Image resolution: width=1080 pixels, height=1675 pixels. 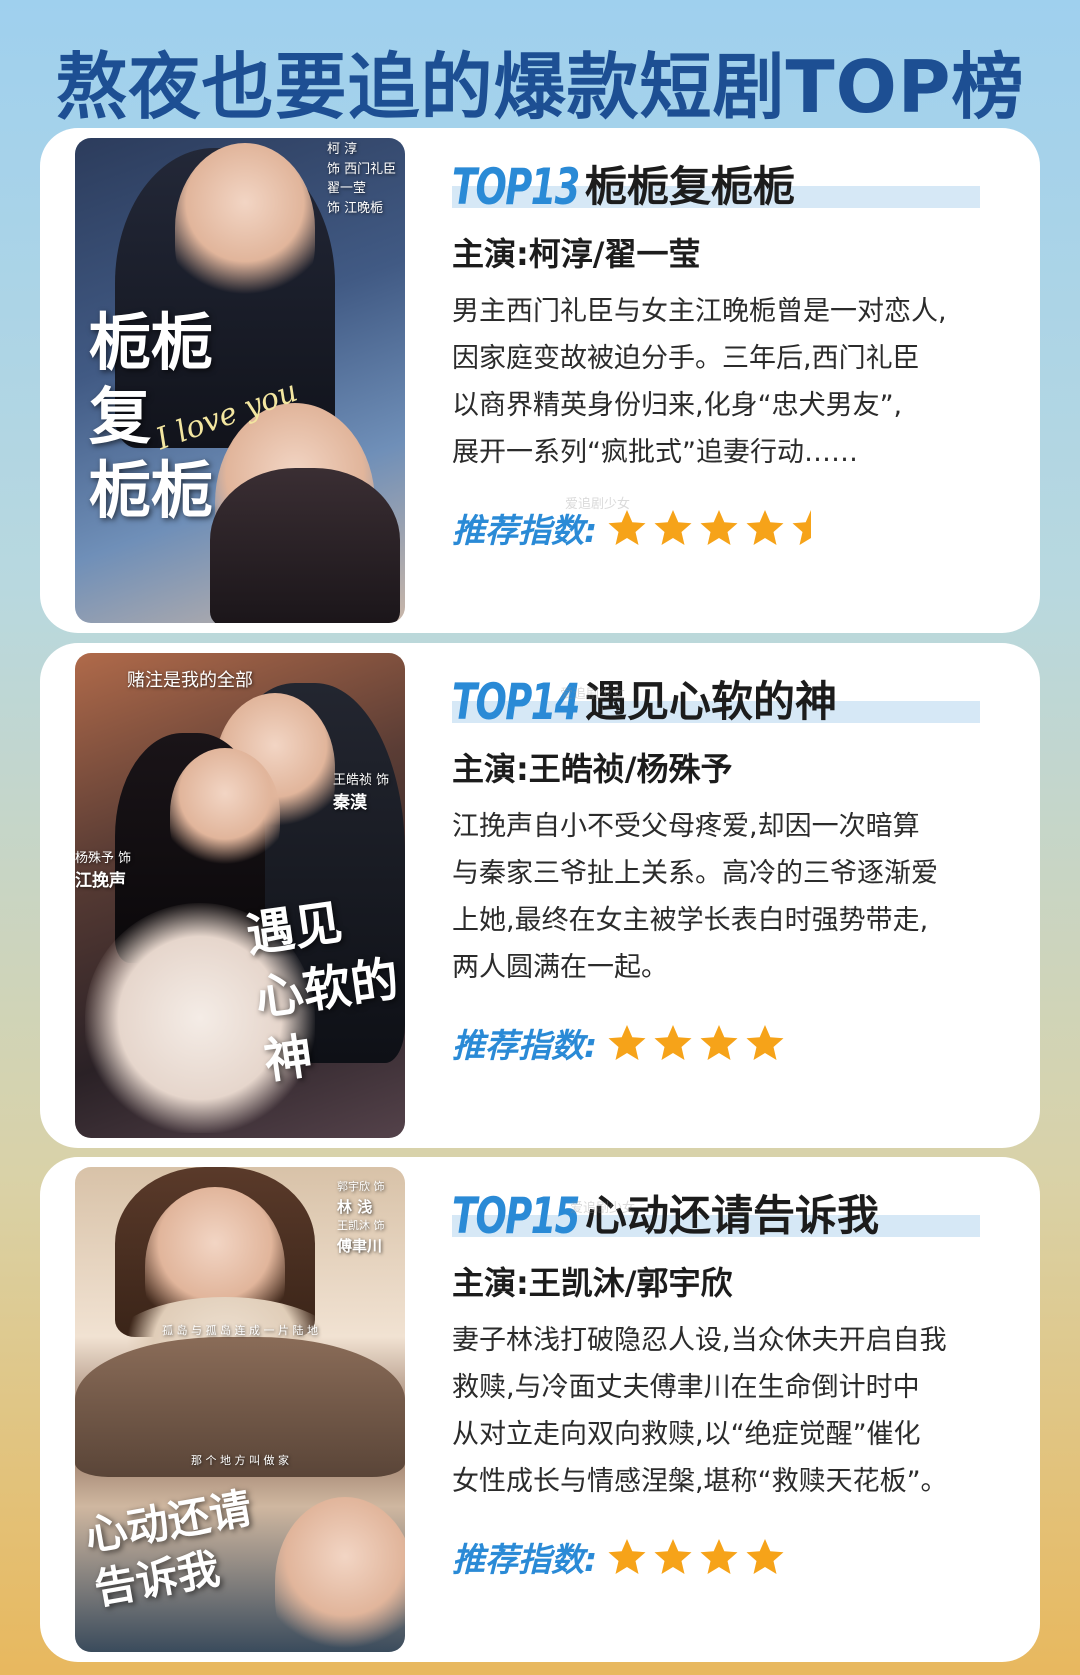 I want to click on poster-title-calligraphy: 心动还请 告诉我, so click(x=168, y=1548).